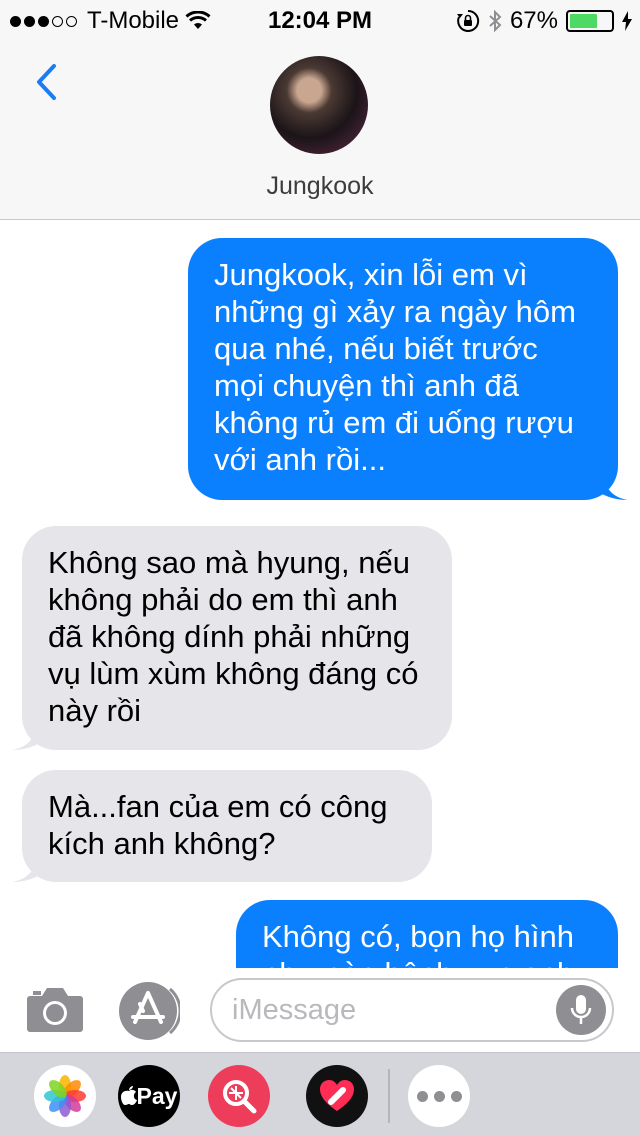 The height and width of the screenshot is (1136, 640). What do you see at coordinates (468, 20) in the screenshot?
I see `rotation-lock-icon` at bounding box center [468, 20].